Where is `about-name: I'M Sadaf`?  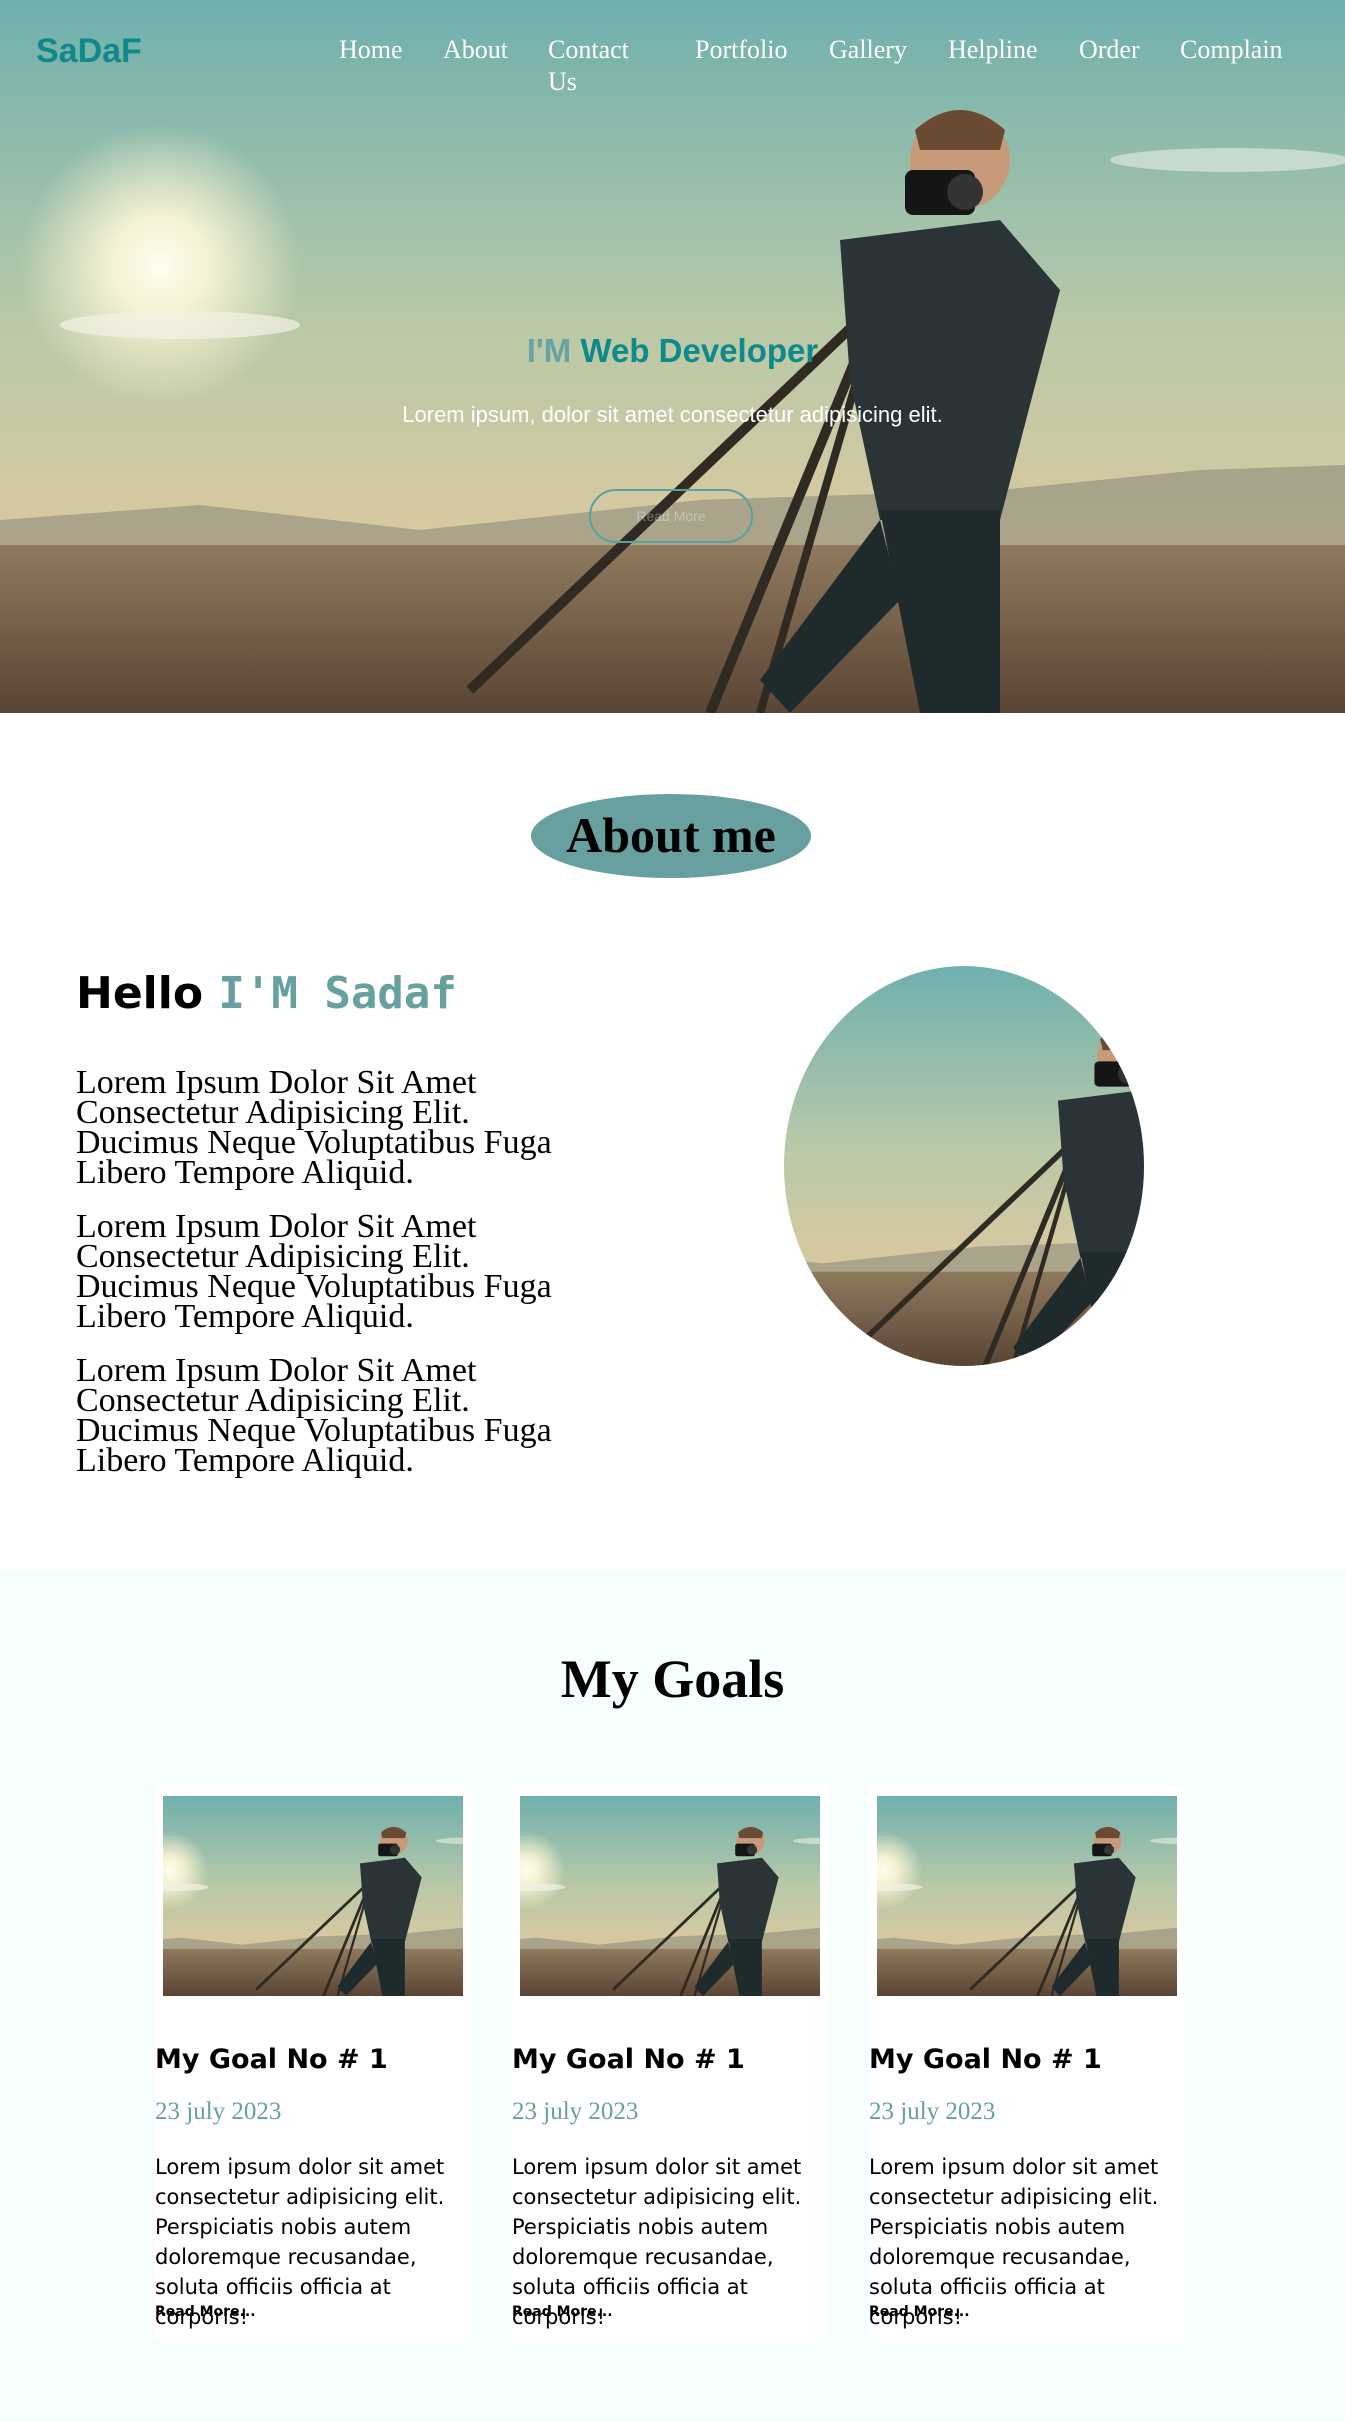 about-name: I'M Sadaf is located at coordinates (337, 993).